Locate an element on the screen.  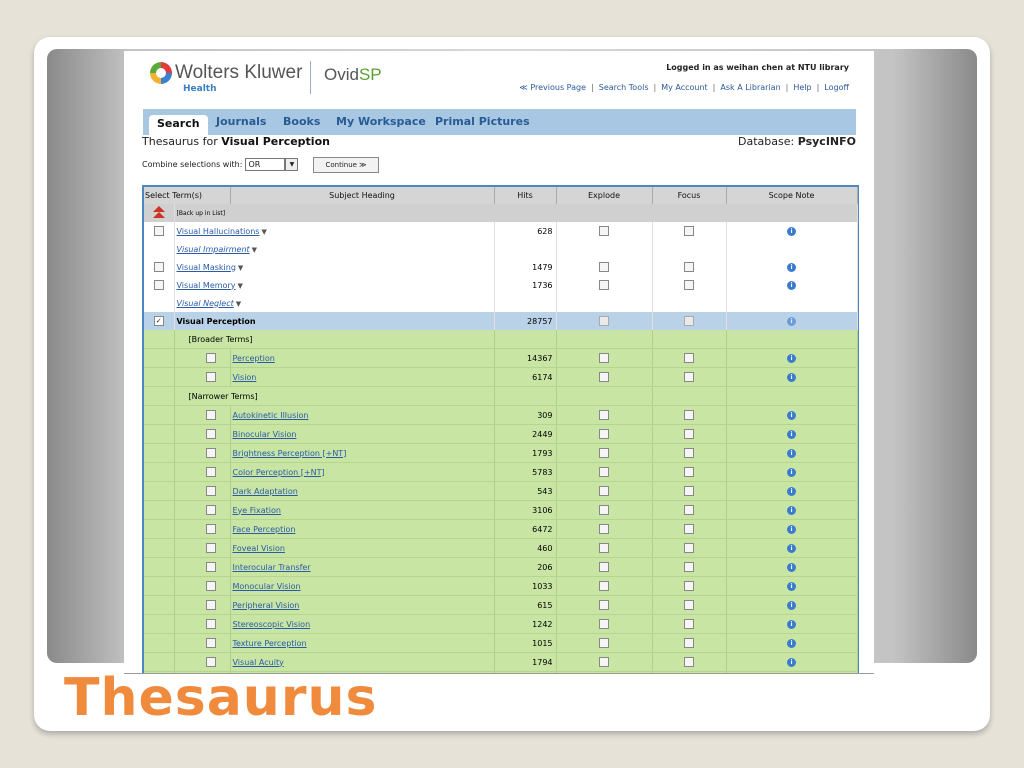
subject-heading-link: Autokinetic Illusion is located at coordinates (271, 415).